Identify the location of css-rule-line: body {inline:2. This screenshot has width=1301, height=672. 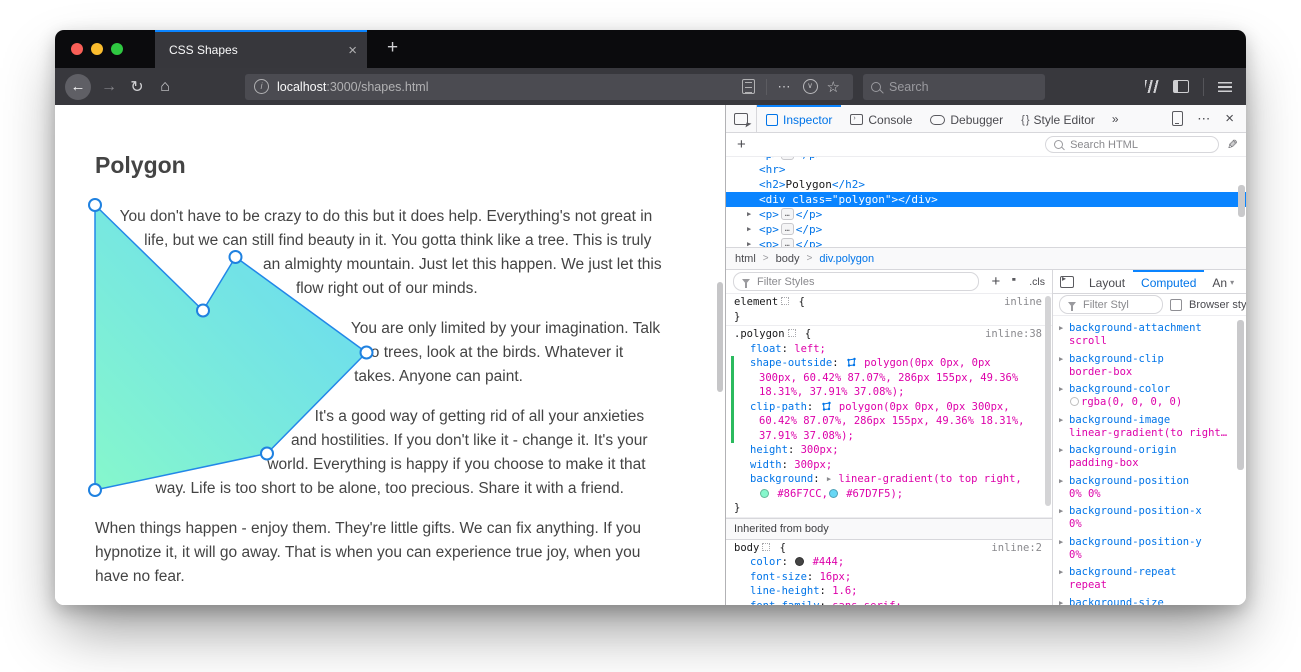
(889, 548).